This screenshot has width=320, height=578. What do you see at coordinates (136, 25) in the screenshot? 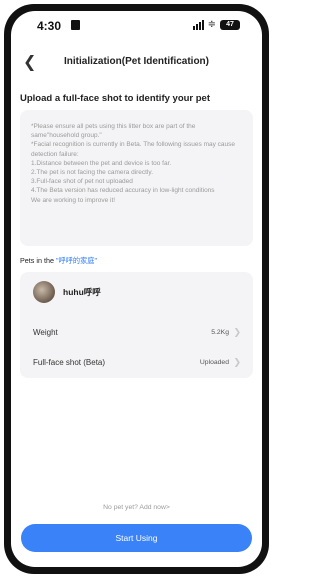
I see `status-bar: 4:30 ≑ 47` at bounding box center [136, 25].